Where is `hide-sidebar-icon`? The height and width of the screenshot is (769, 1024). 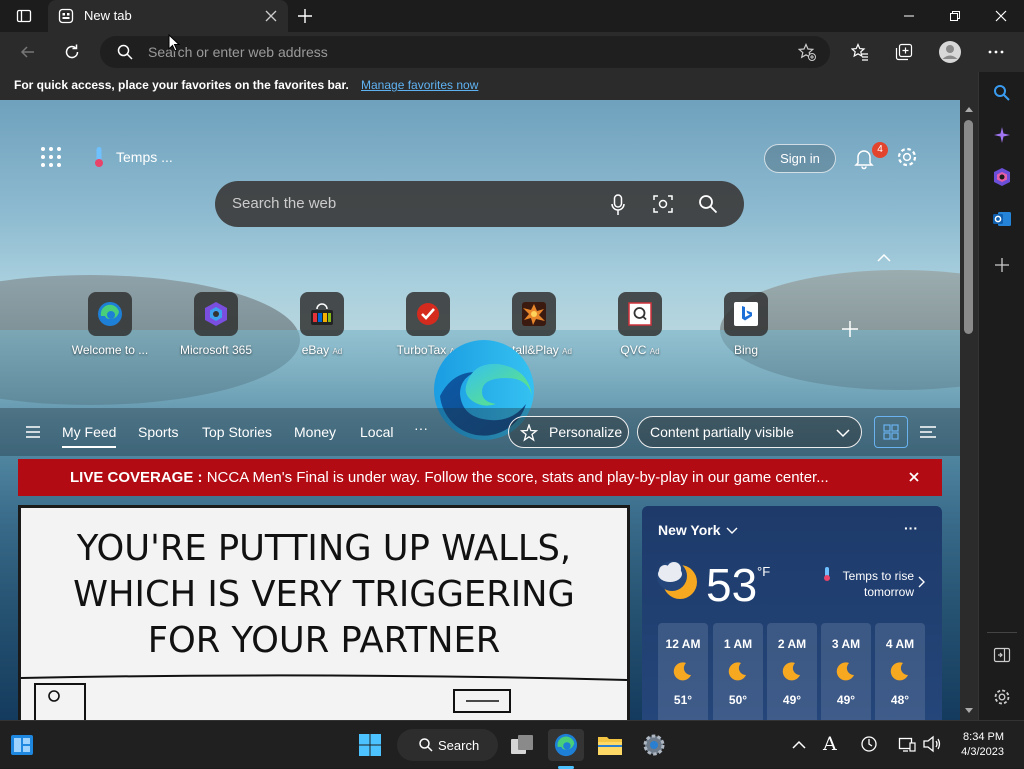
hide-sidebar-icon is located at coordinates (1002, 655).